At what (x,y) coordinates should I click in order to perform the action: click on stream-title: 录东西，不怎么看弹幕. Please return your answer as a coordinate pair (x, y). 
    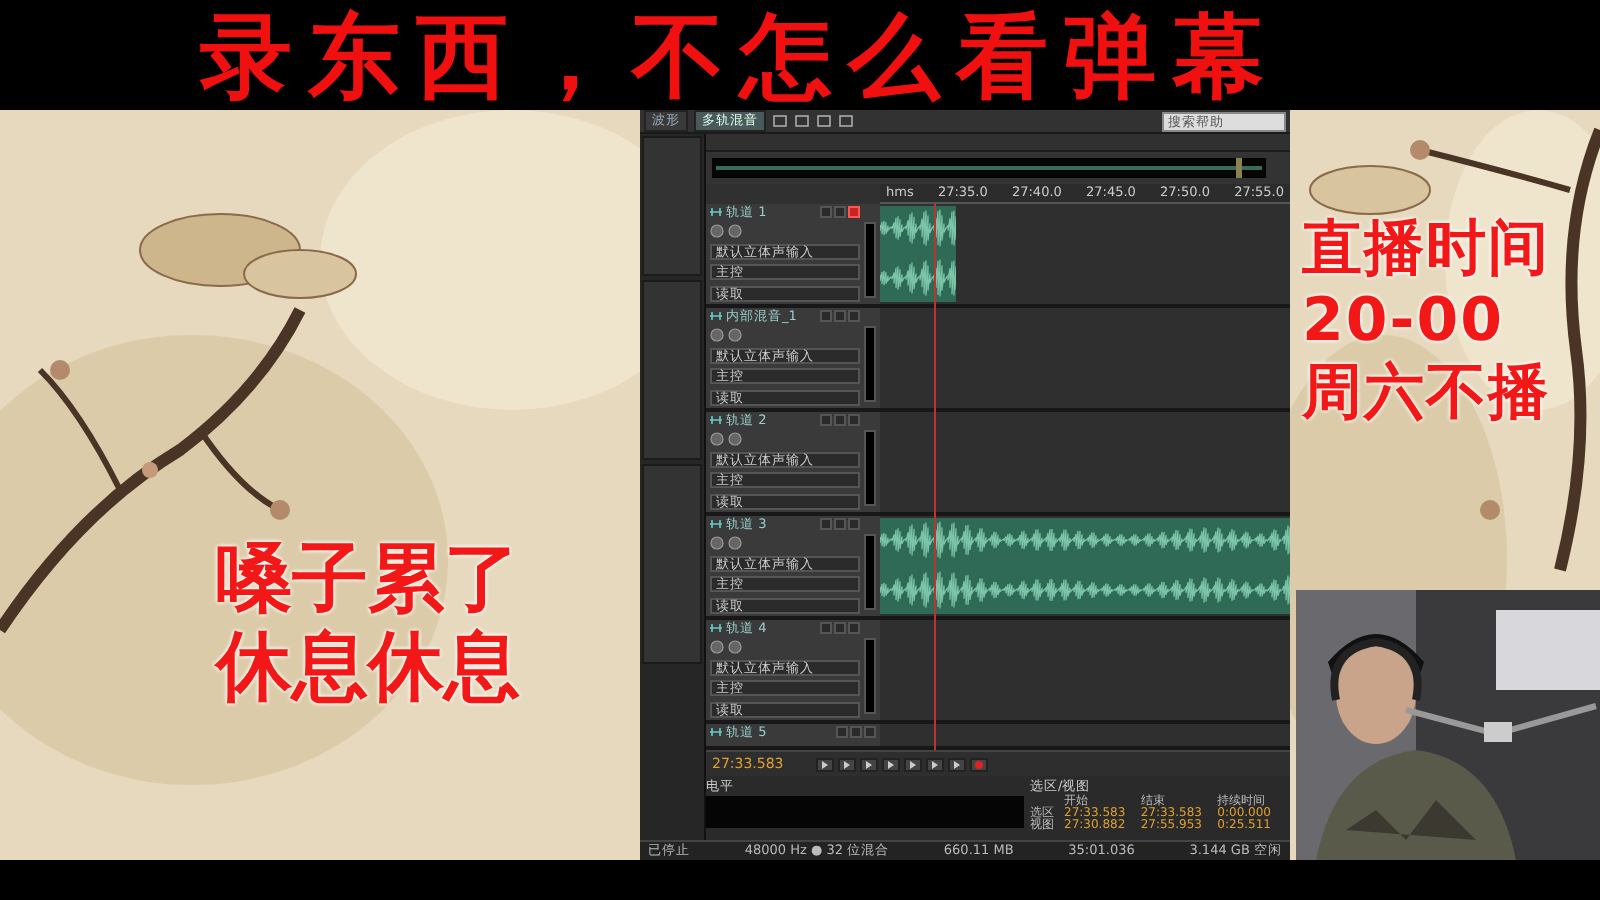
    Looking at the image, I should click on (740, 55).